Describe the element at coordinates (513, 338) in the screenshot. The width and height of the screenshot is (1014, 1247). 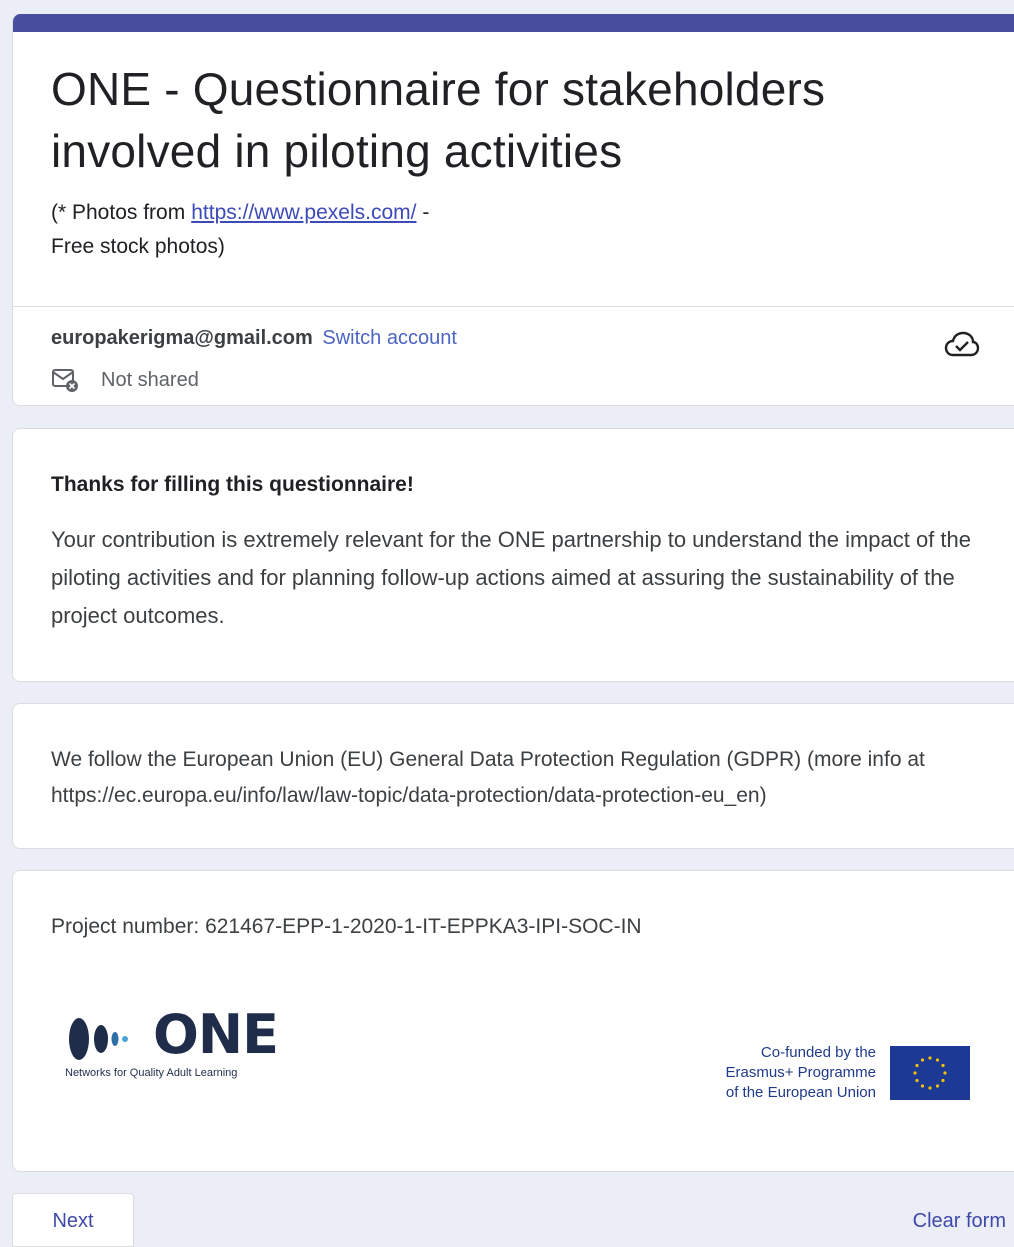
I see `account-line: europakerigma@gmail.com Switch account` at that location.